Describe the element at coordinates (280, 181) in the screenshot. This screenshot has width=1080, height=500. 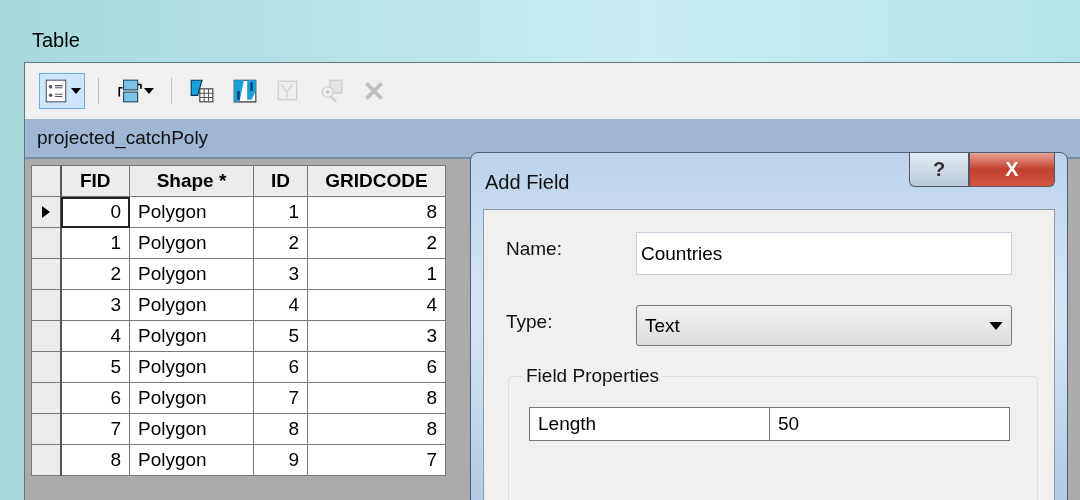
I see `column-header: ID` at that location.